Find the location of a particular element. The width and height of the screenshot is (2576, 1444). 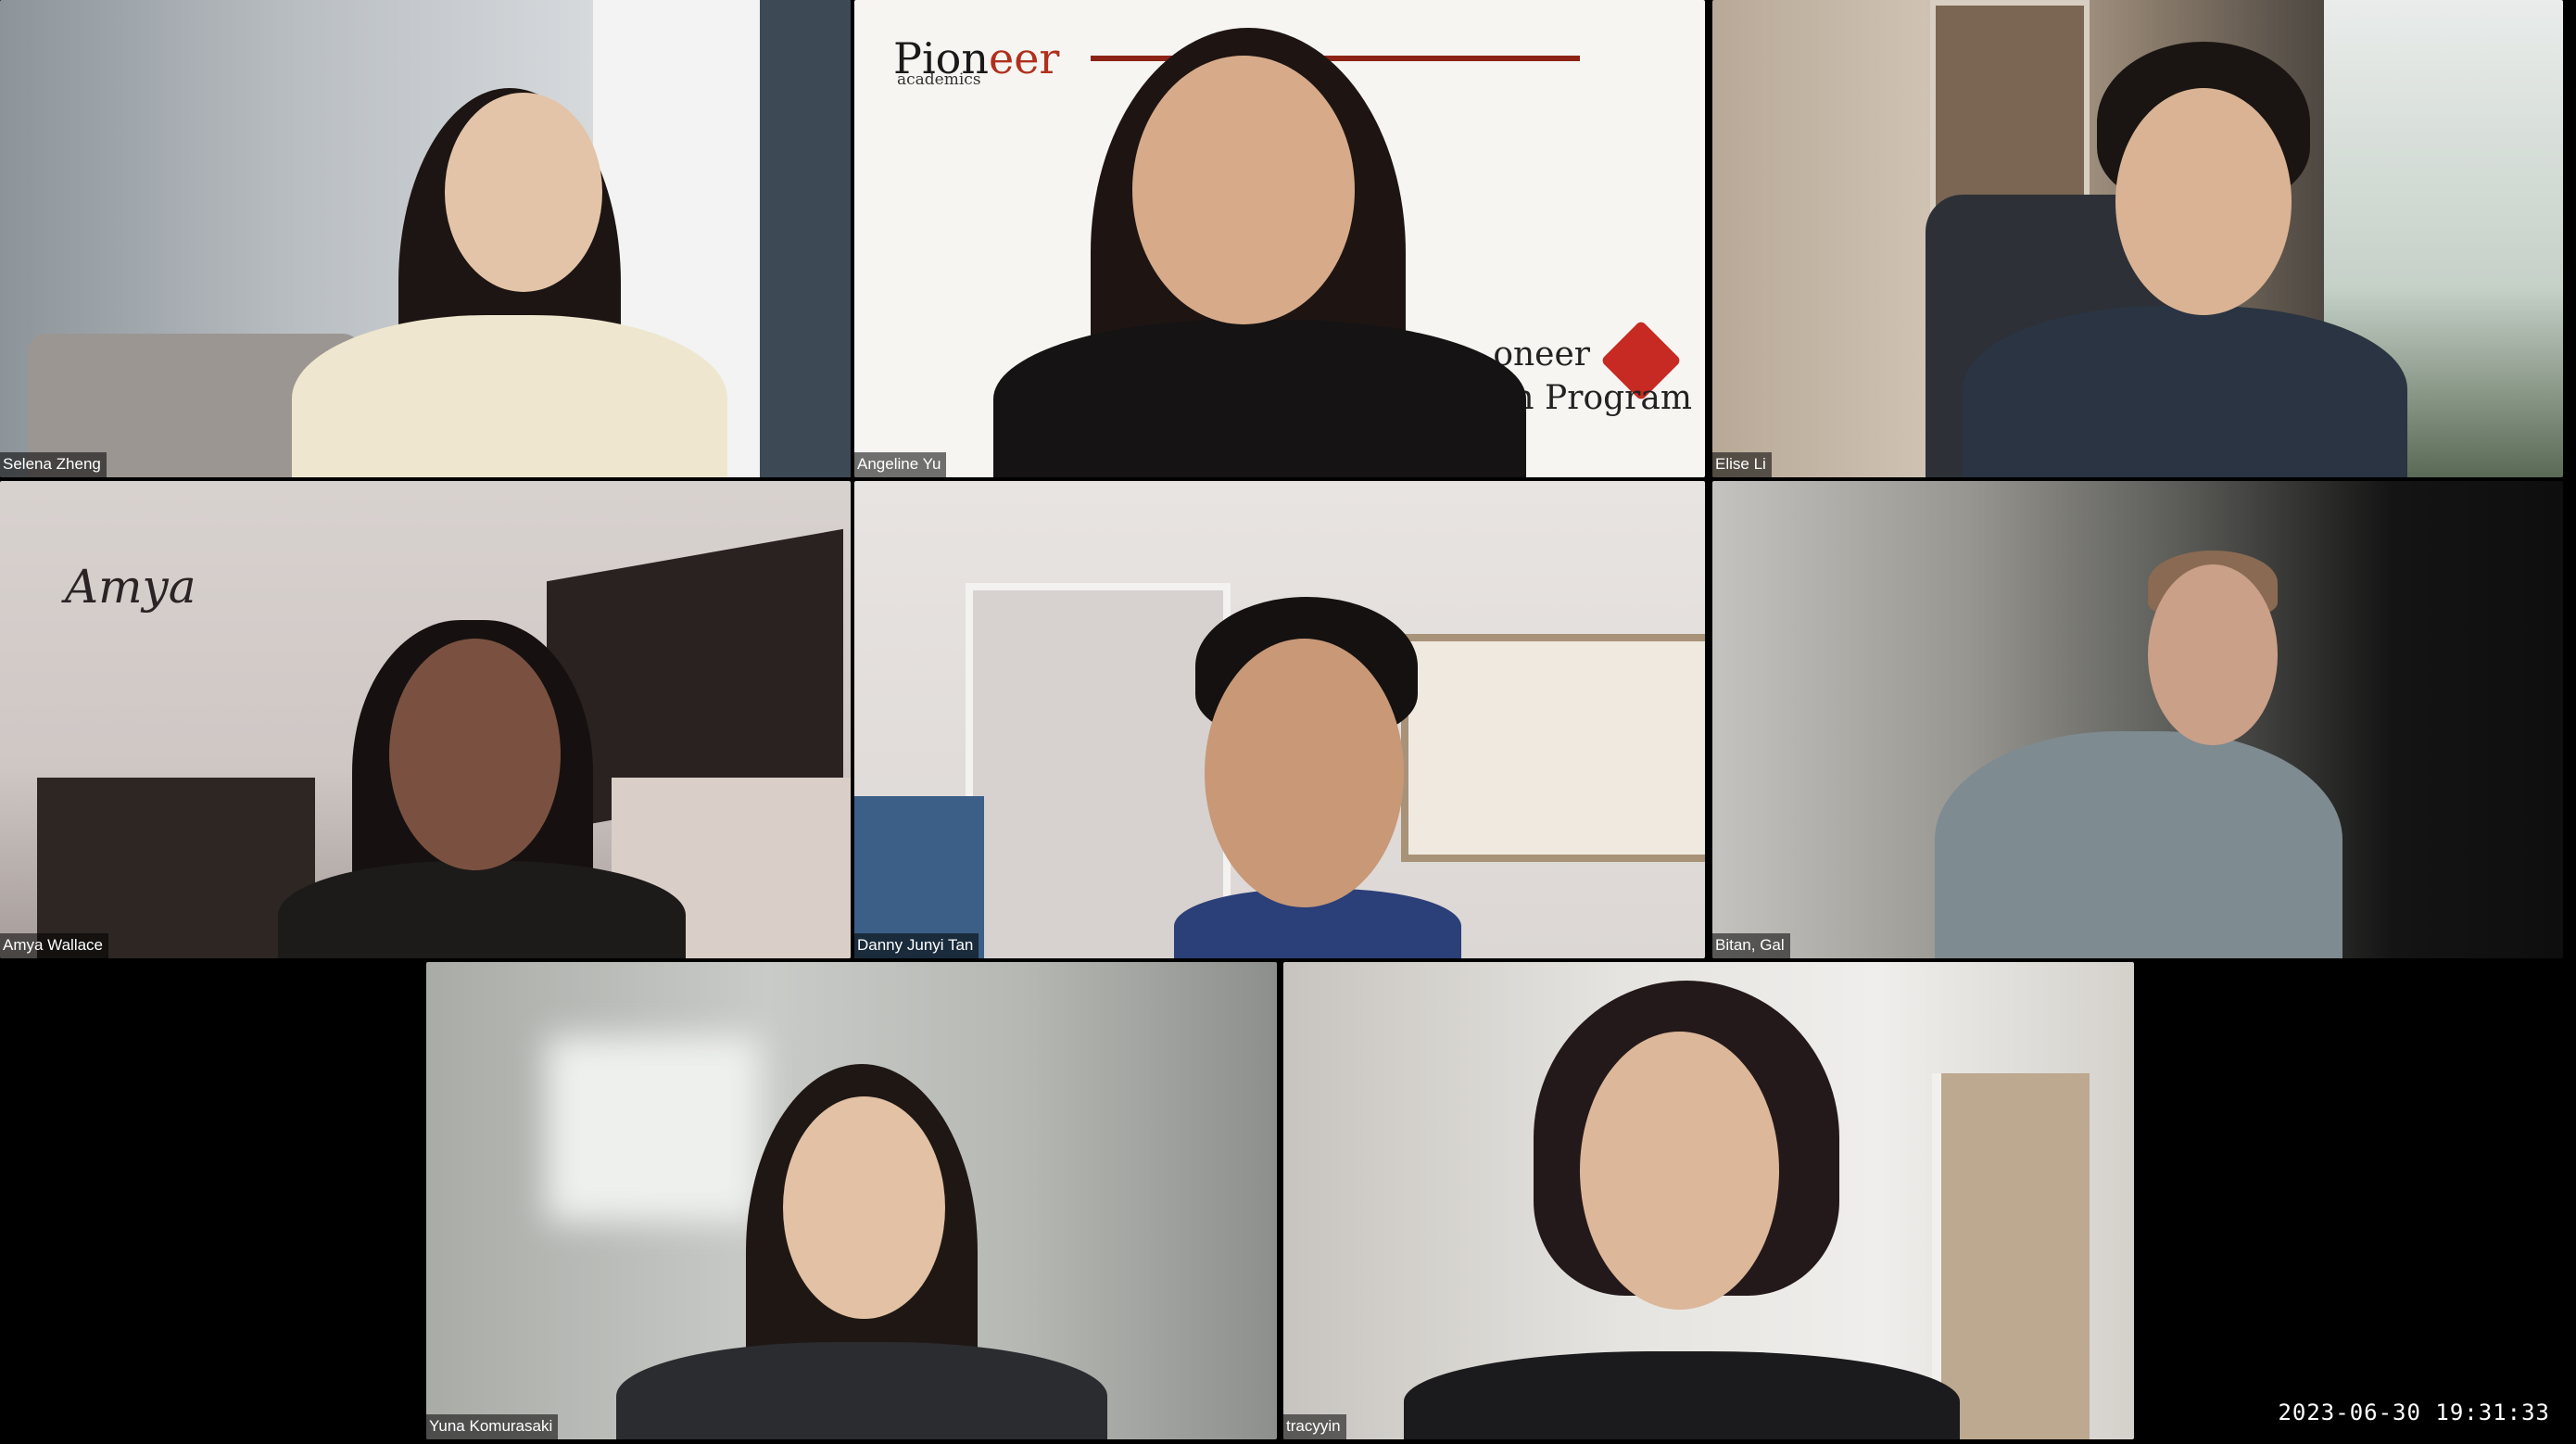

recording-timestamp: 2023-06-30 19:31:33 is located at coordinates (2414, 1412).